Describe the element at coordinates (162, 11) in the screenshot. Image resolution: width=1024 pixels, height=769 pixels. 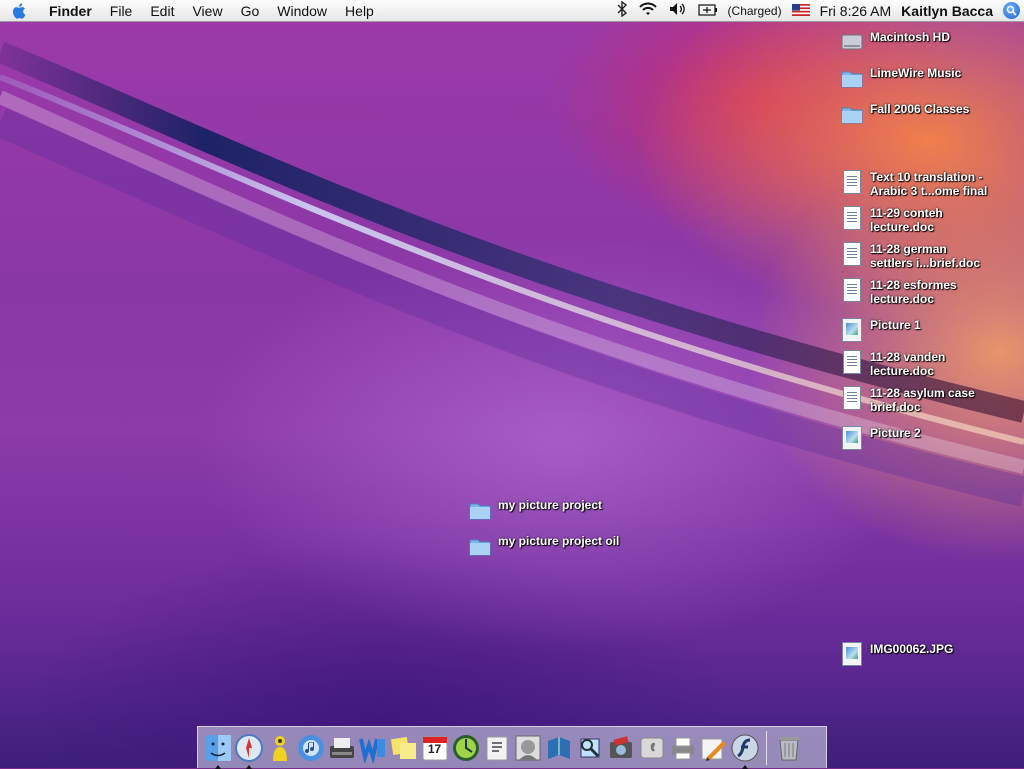
I see `menu-edit: Edit` at that location.